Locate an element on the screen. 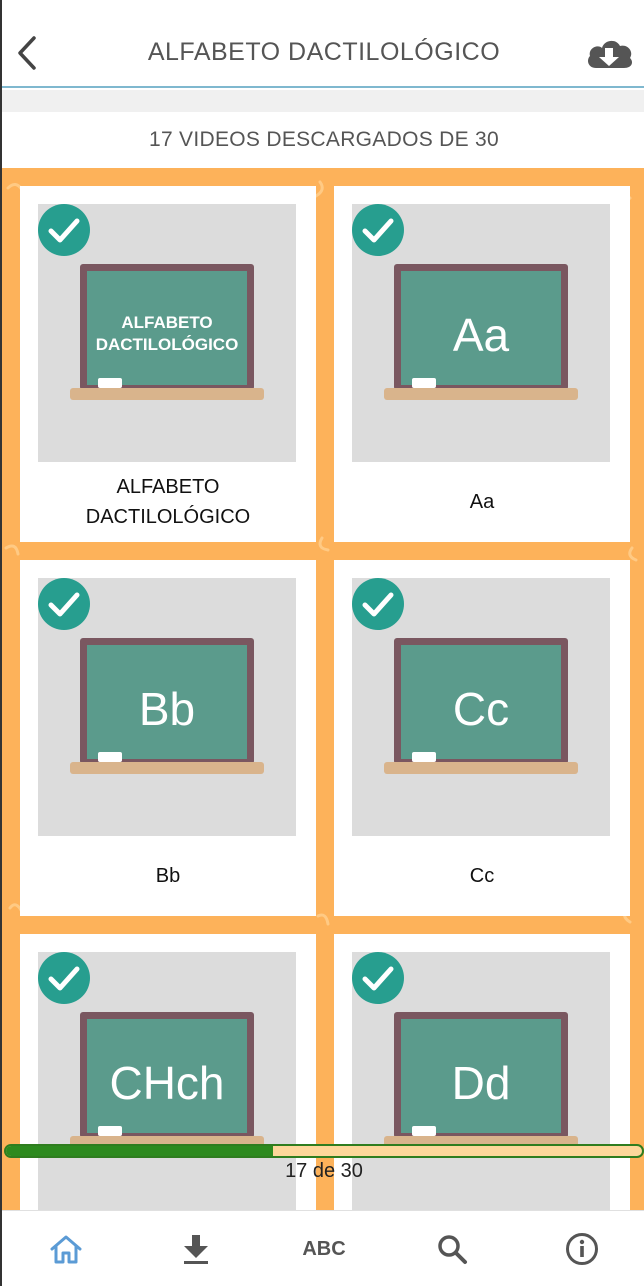  cloud-download-icon is located at coordinates (610, 54).